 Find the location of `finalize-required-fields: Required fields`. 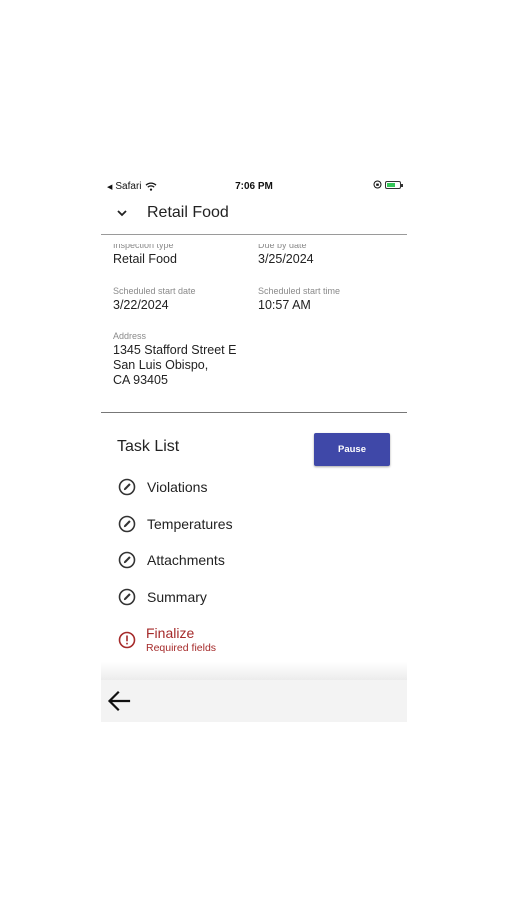

finalize-required-fields: Required fields is located at coordinates (181, 648).